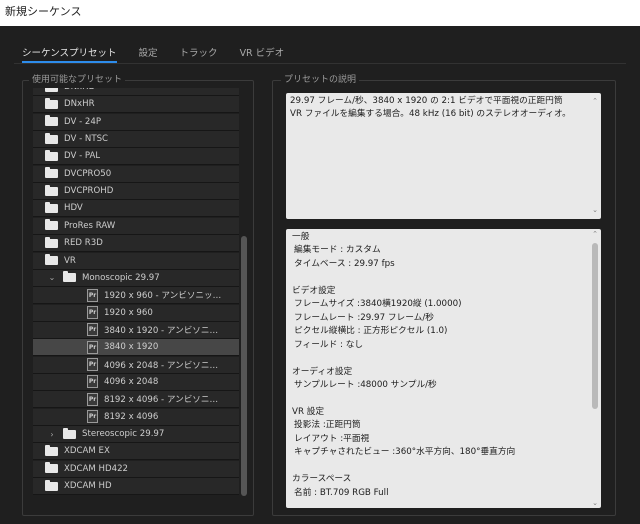  I want to click on preset-description-legend: プリセットの説明, so click(320, 80).